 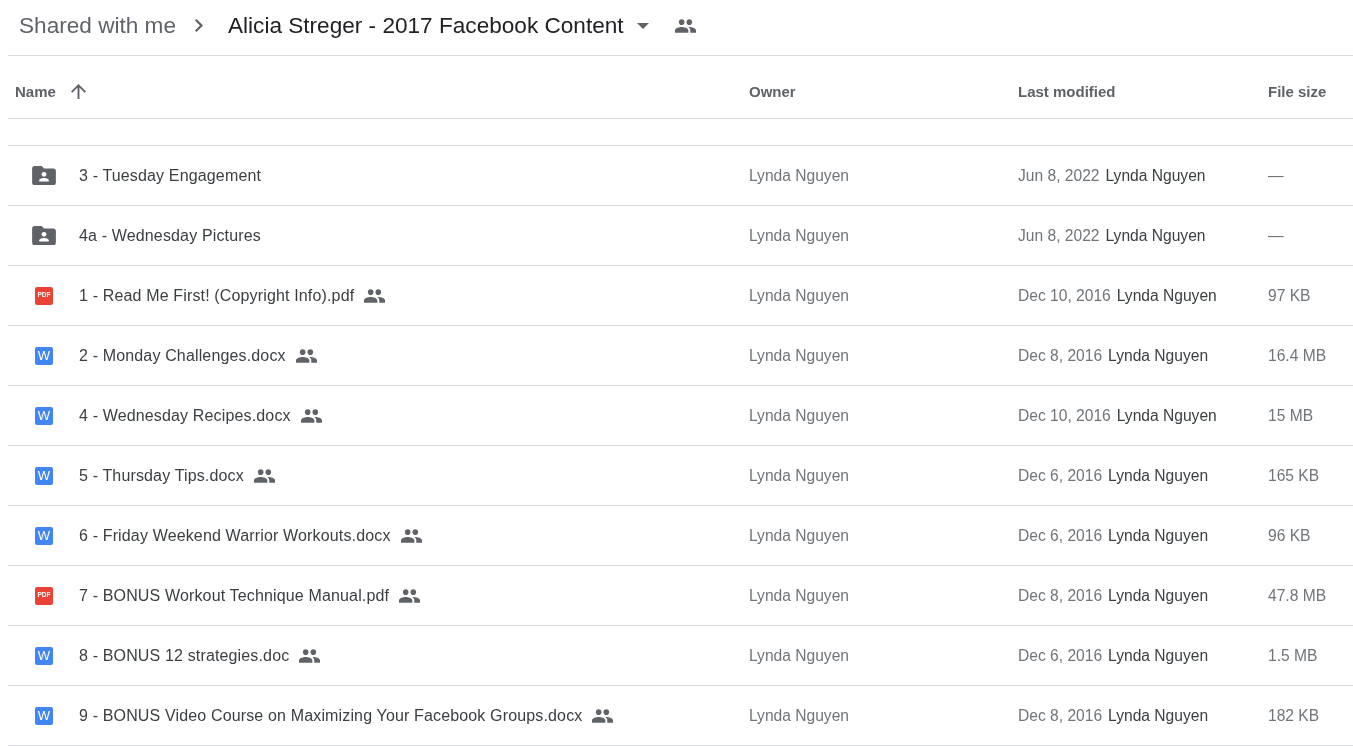 What do you see at coordinates (1289, 295) in the screenshot?
I see `file-size: 97 KB` at bounding box center [1289, 295].